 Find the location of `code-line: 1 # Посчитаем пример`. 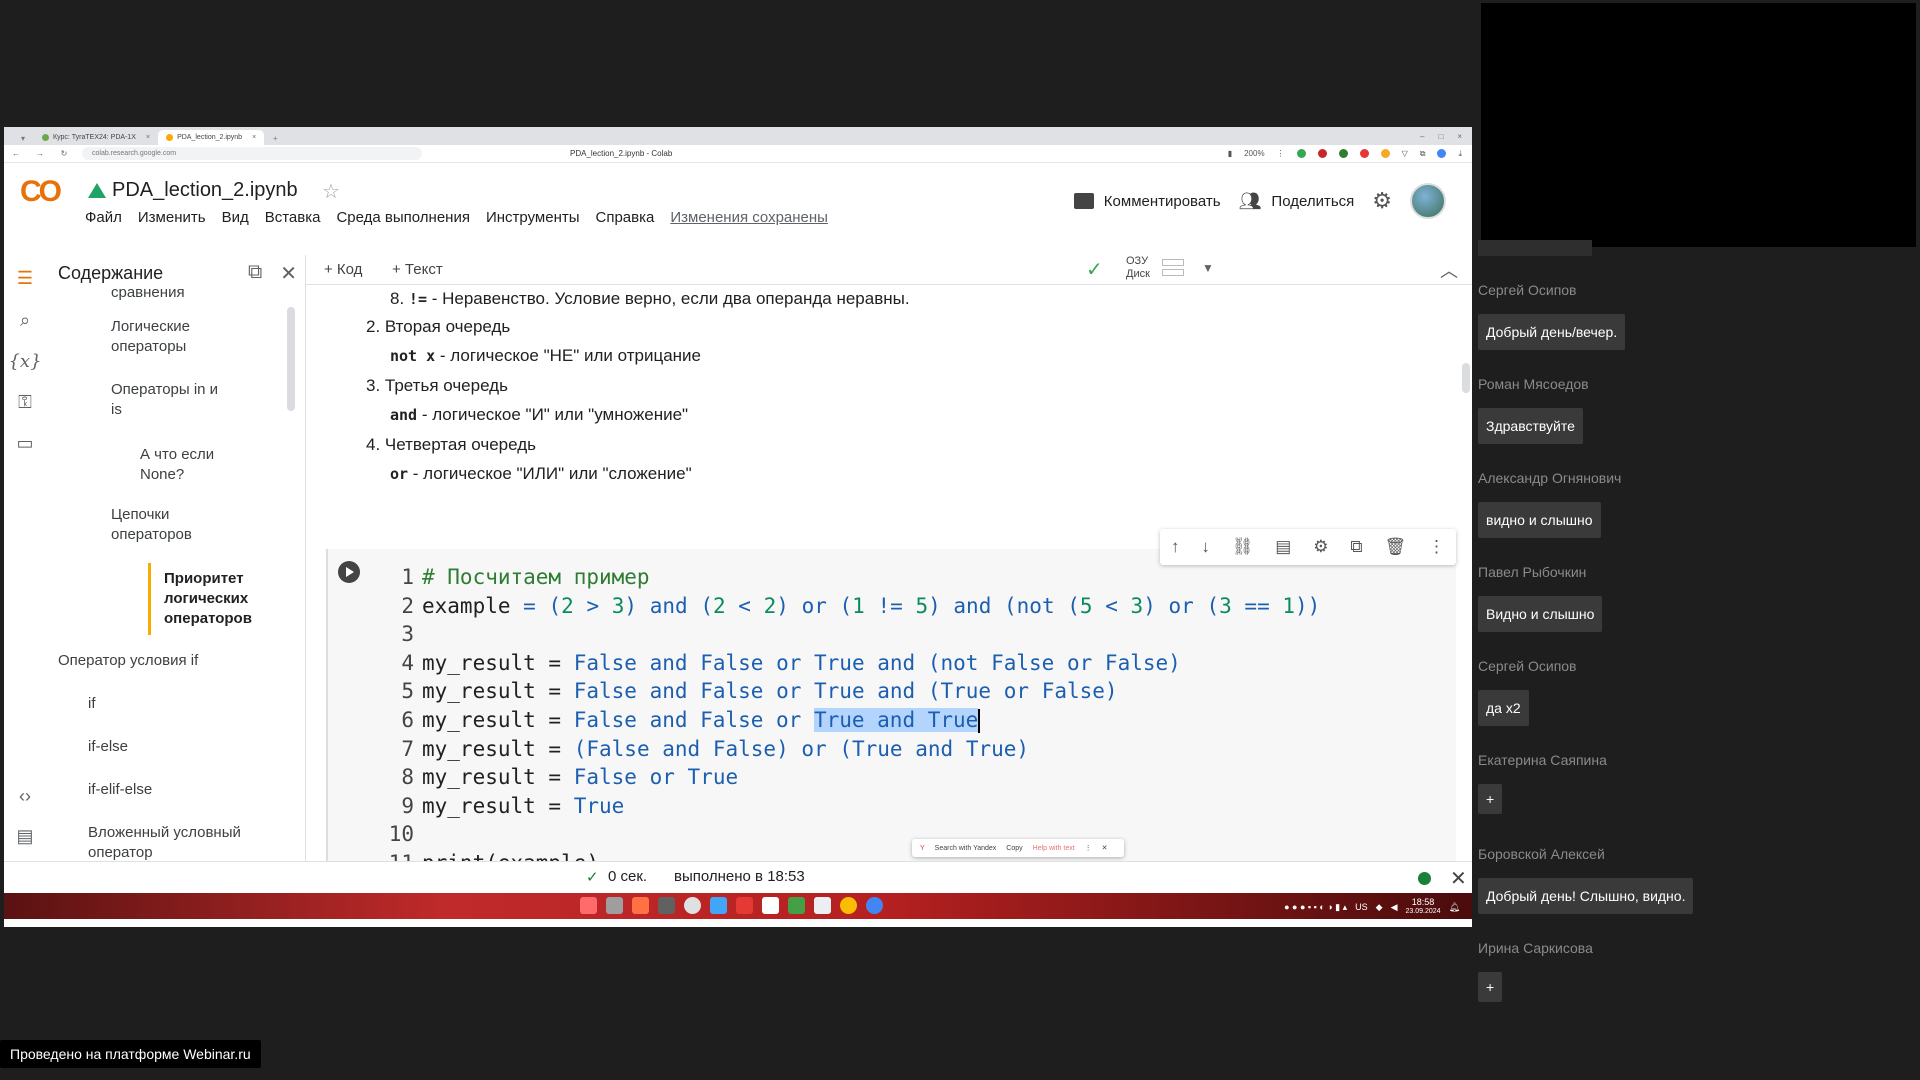

code-line: 1 # Посчитаем пример is located at coordinates (852, 577).